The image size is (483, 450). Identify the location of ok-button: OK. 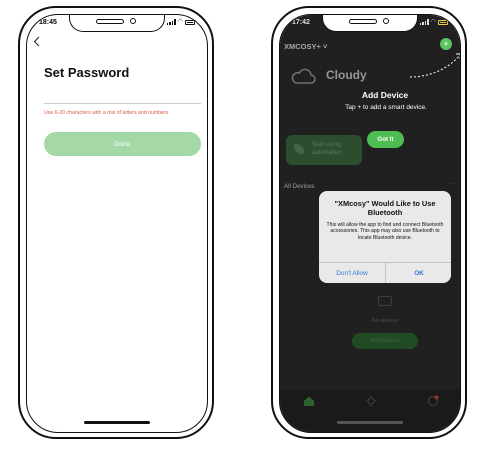
(418, 273).